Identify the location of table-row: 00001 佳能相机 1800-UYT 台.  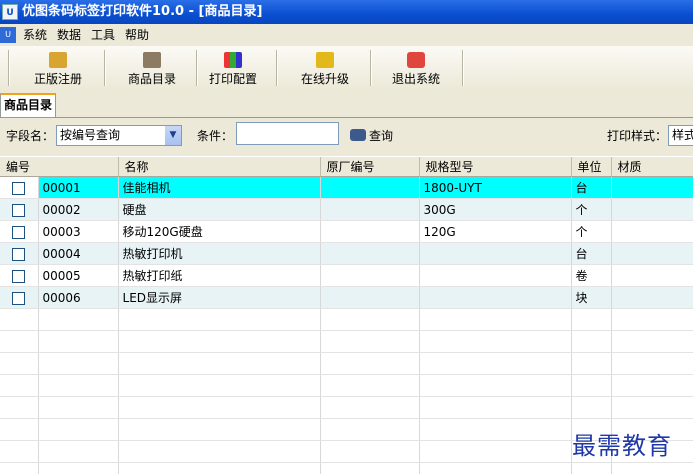
(346, 187).